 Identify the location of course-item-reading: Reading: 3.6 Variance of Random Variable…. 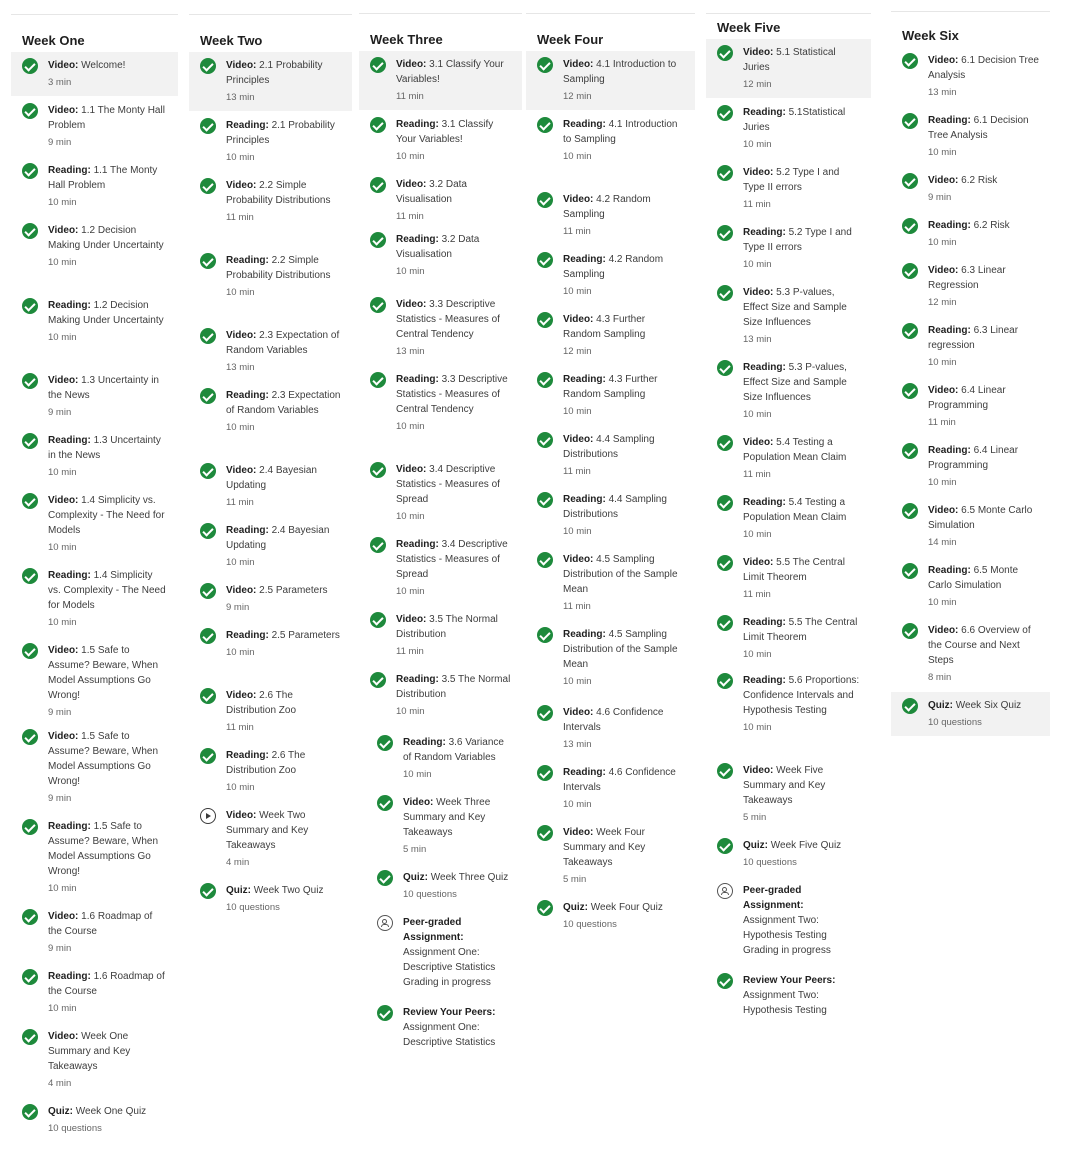
(440, 758).